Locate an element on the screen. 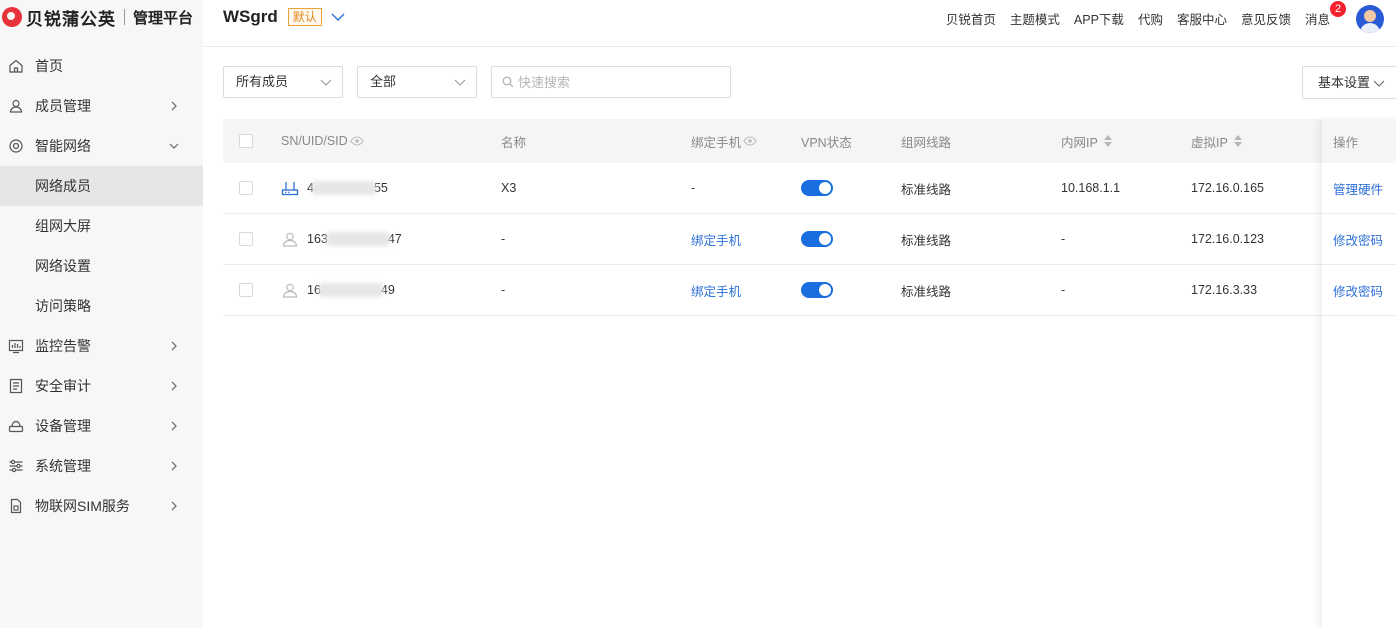 The image size is (1396, 628). messages-link: 消息 2 is located at coordinates (1325, 14).